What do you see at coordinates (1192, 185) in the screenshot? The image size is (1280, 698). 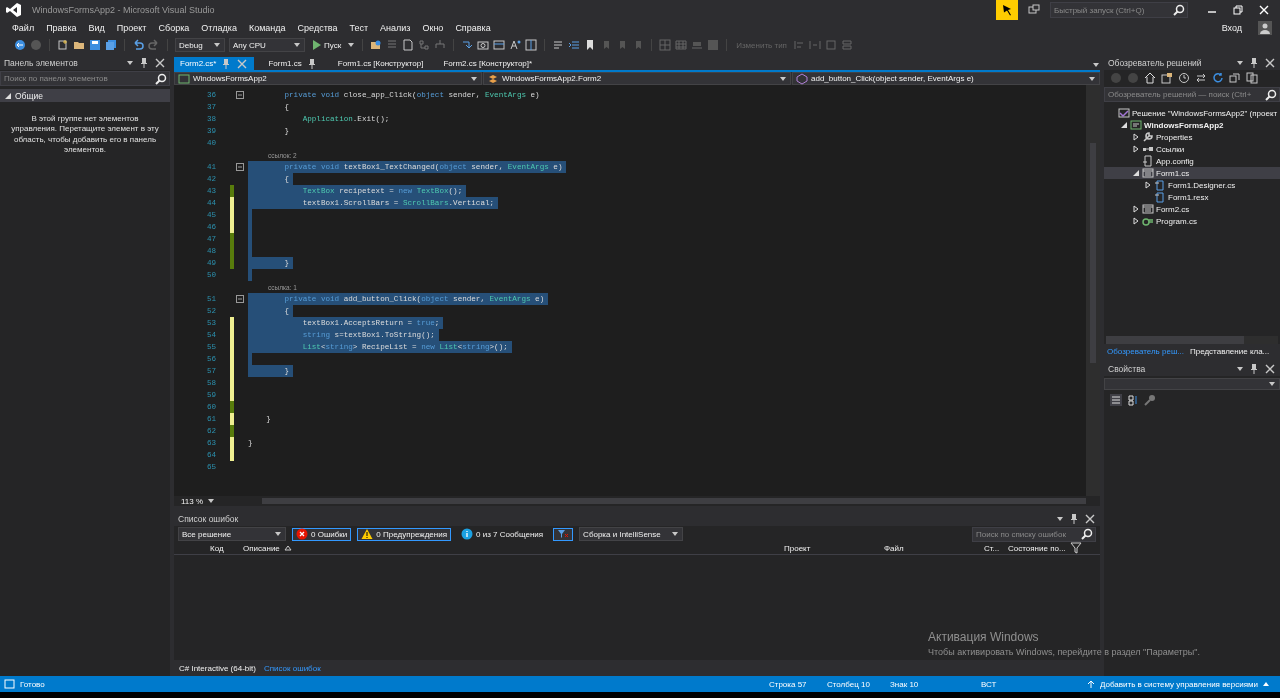 I see `tree-item: Form1.Designer.cs` at bounding box center [1192, 185].